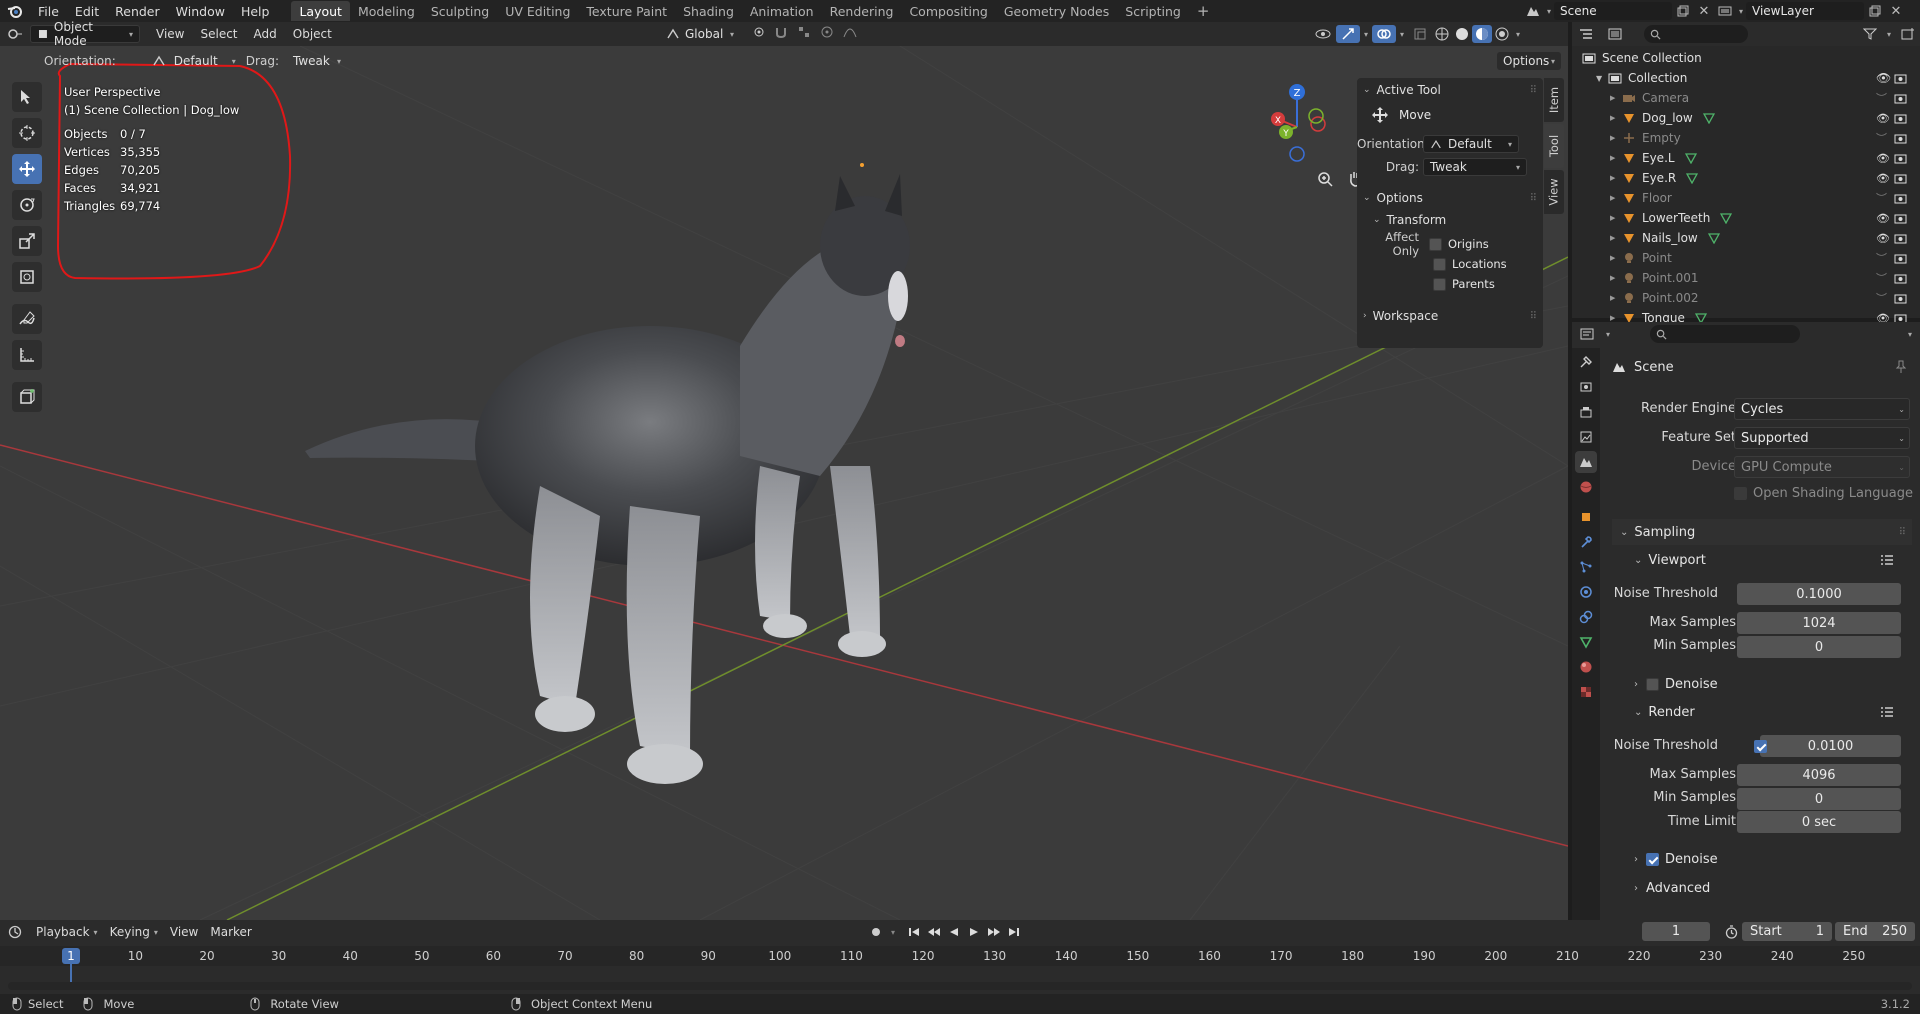 The height and width of the screenshot is (1014, 1920). I want to click on rendered-shading-icon, so click(1502, 34).